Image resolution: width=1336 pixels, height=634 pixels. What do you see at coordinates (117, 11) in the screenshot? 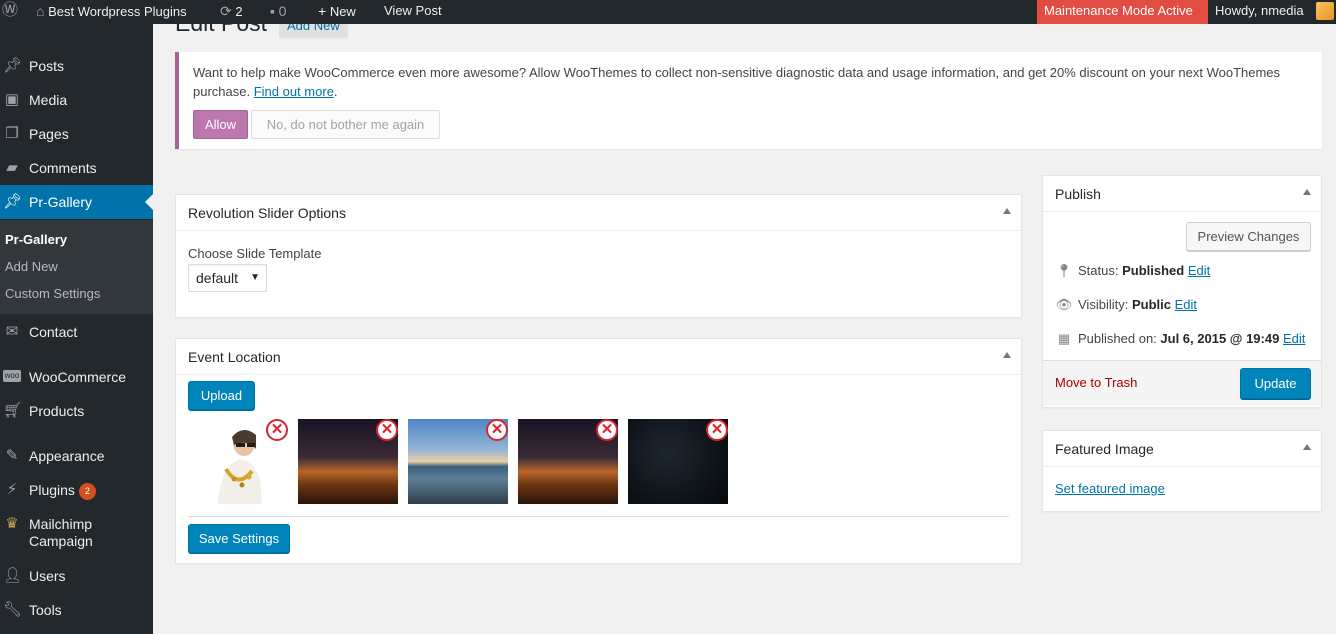
I see `site-name-label: Best Wordpress Plugins` at bounding box center [117, 11].